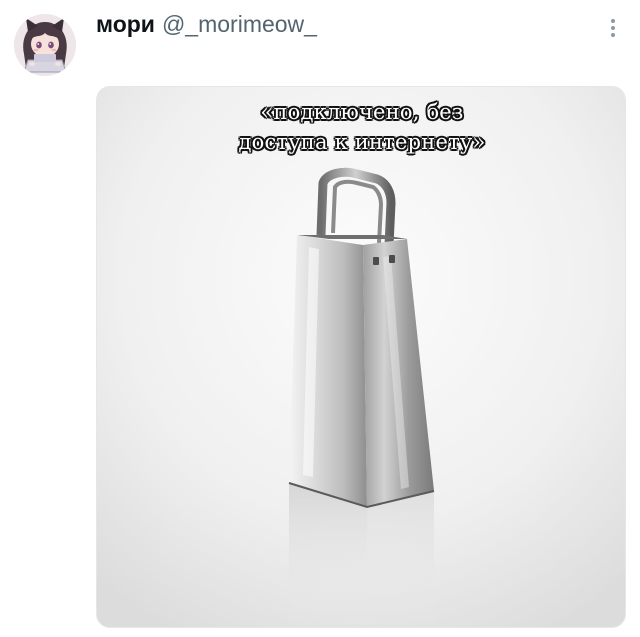 This screenshot has width=640, height=637. What do you see at coordinates (362, 112) in the screenshot?
I see `caption-line-1: «подключено, без` at bounding box center [362, 112].